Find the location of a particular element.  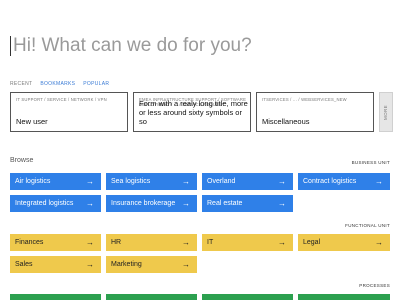

more-button: MORE is located at coordinates (386, 112).